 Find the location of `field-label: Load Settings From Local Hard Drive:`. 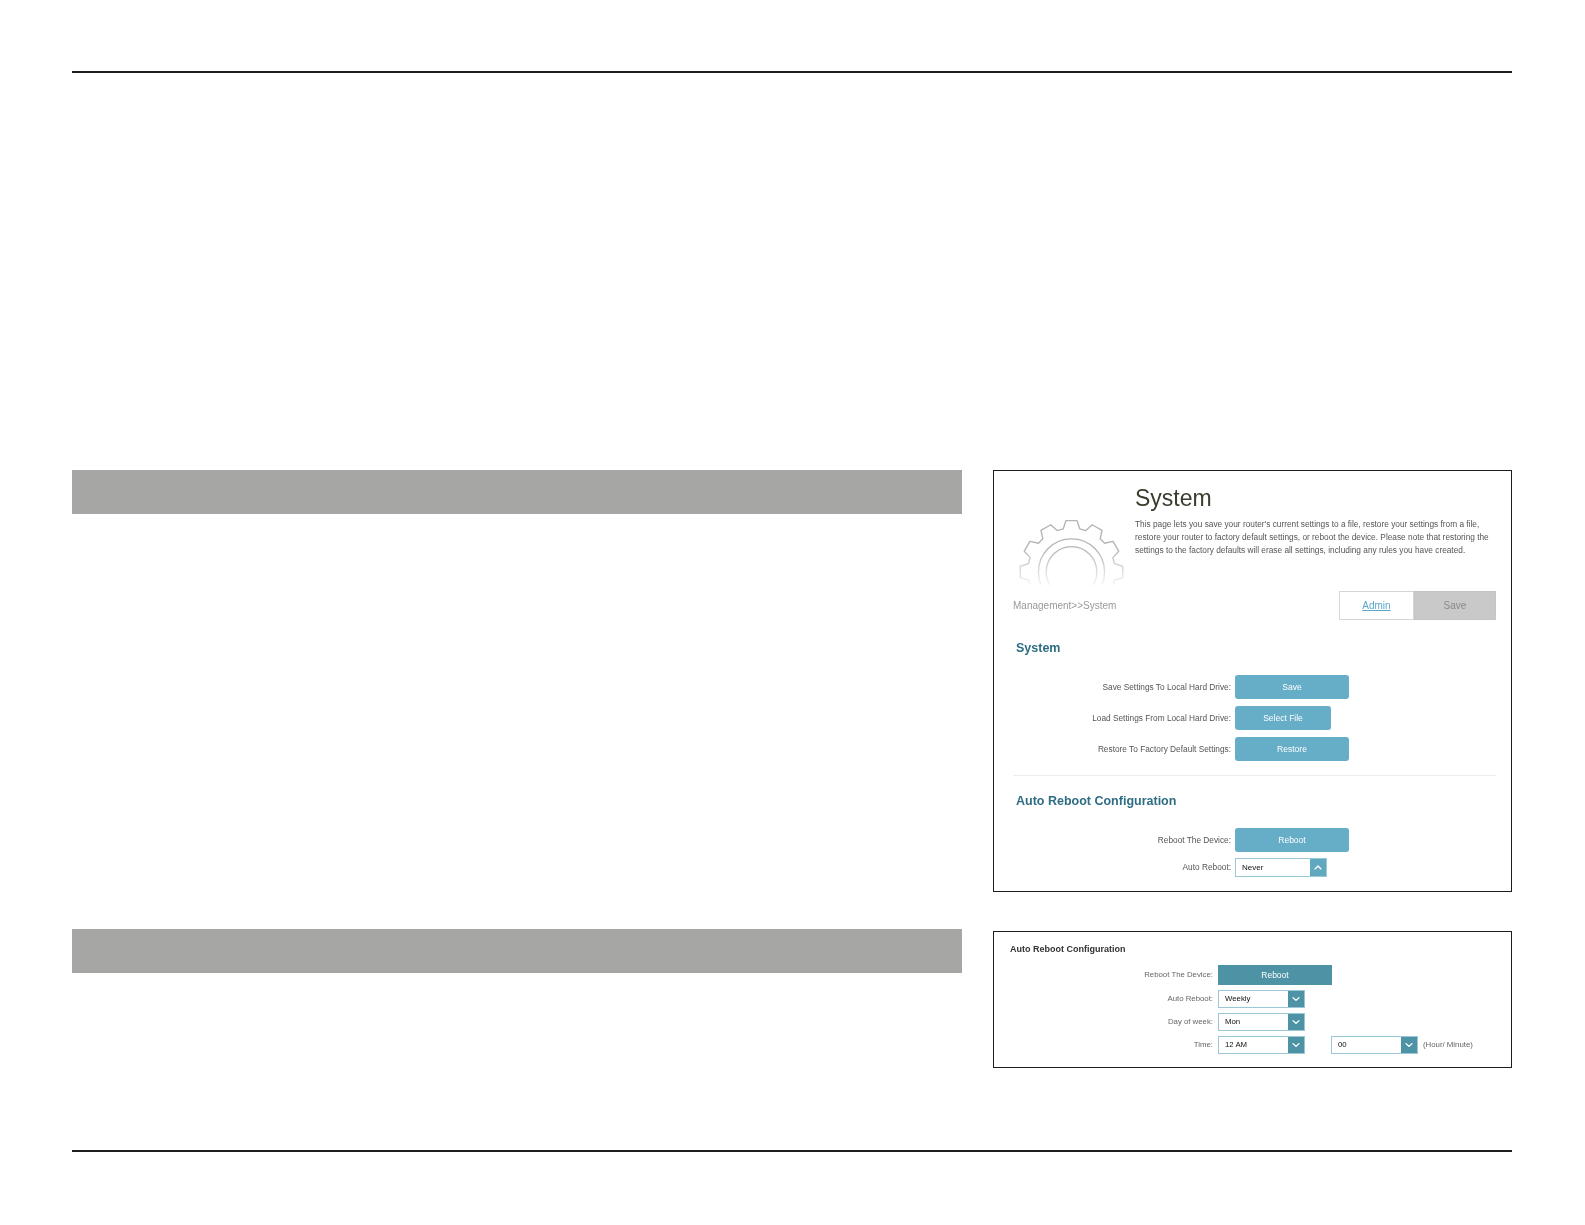

field-label: Load Settings From Local Hard Drive: is located at coordinates (1161, 718).